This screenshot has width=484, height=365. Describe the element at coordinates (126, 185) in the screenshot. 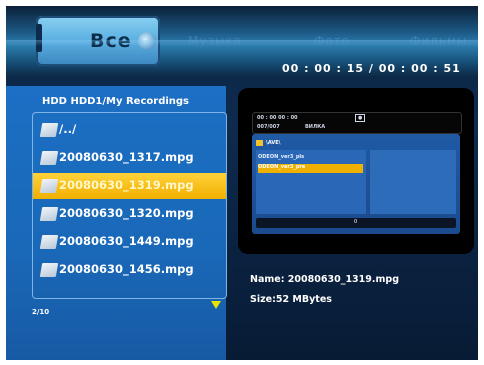

I see `list-item-label: 20080630_1319.mpg` at that location.